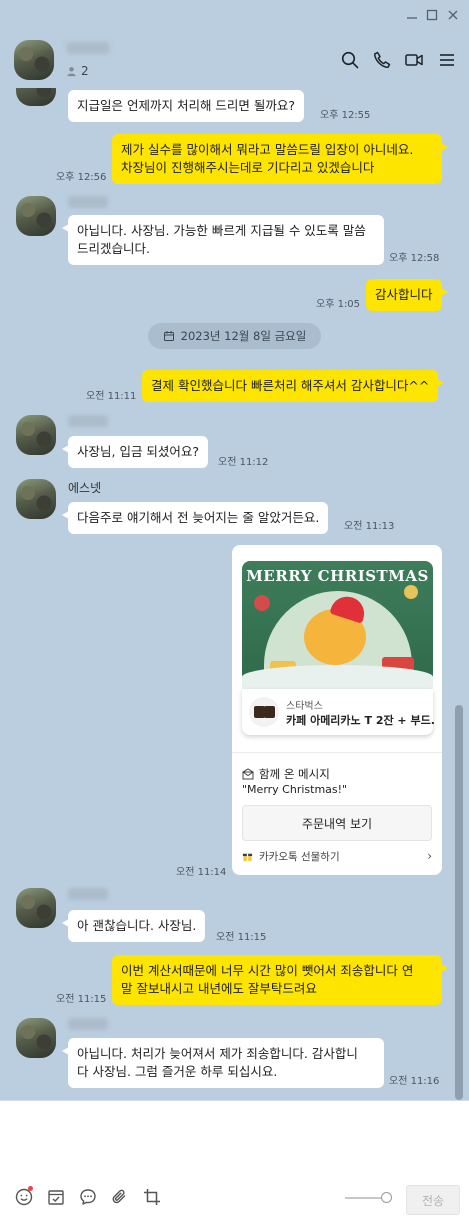  What do you see at coordinates (56, 1197) in the screenshot?
I see `calendar-check-icon` at bounding box center [56, 1197].